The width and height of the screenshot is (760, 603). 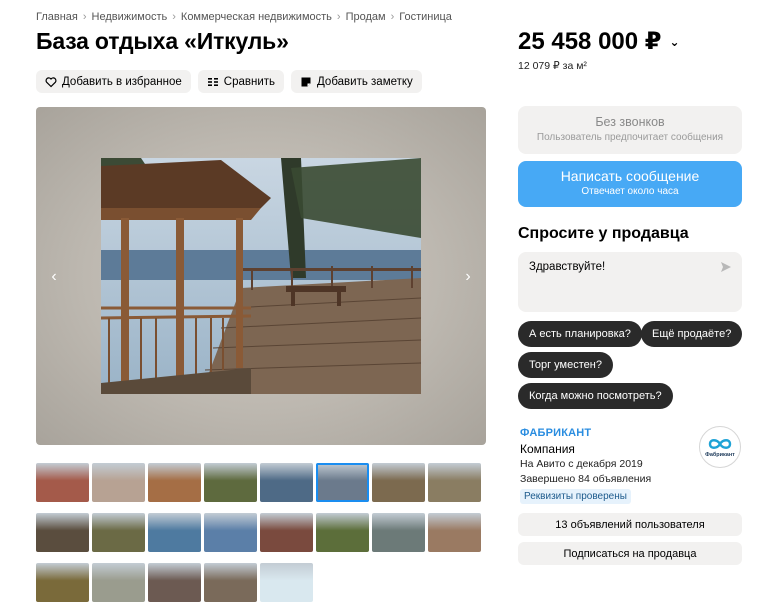 What do you see at coordinates (212, 81) in the screenshot?
I see `compare-icon` at bounding box center [212, 81].